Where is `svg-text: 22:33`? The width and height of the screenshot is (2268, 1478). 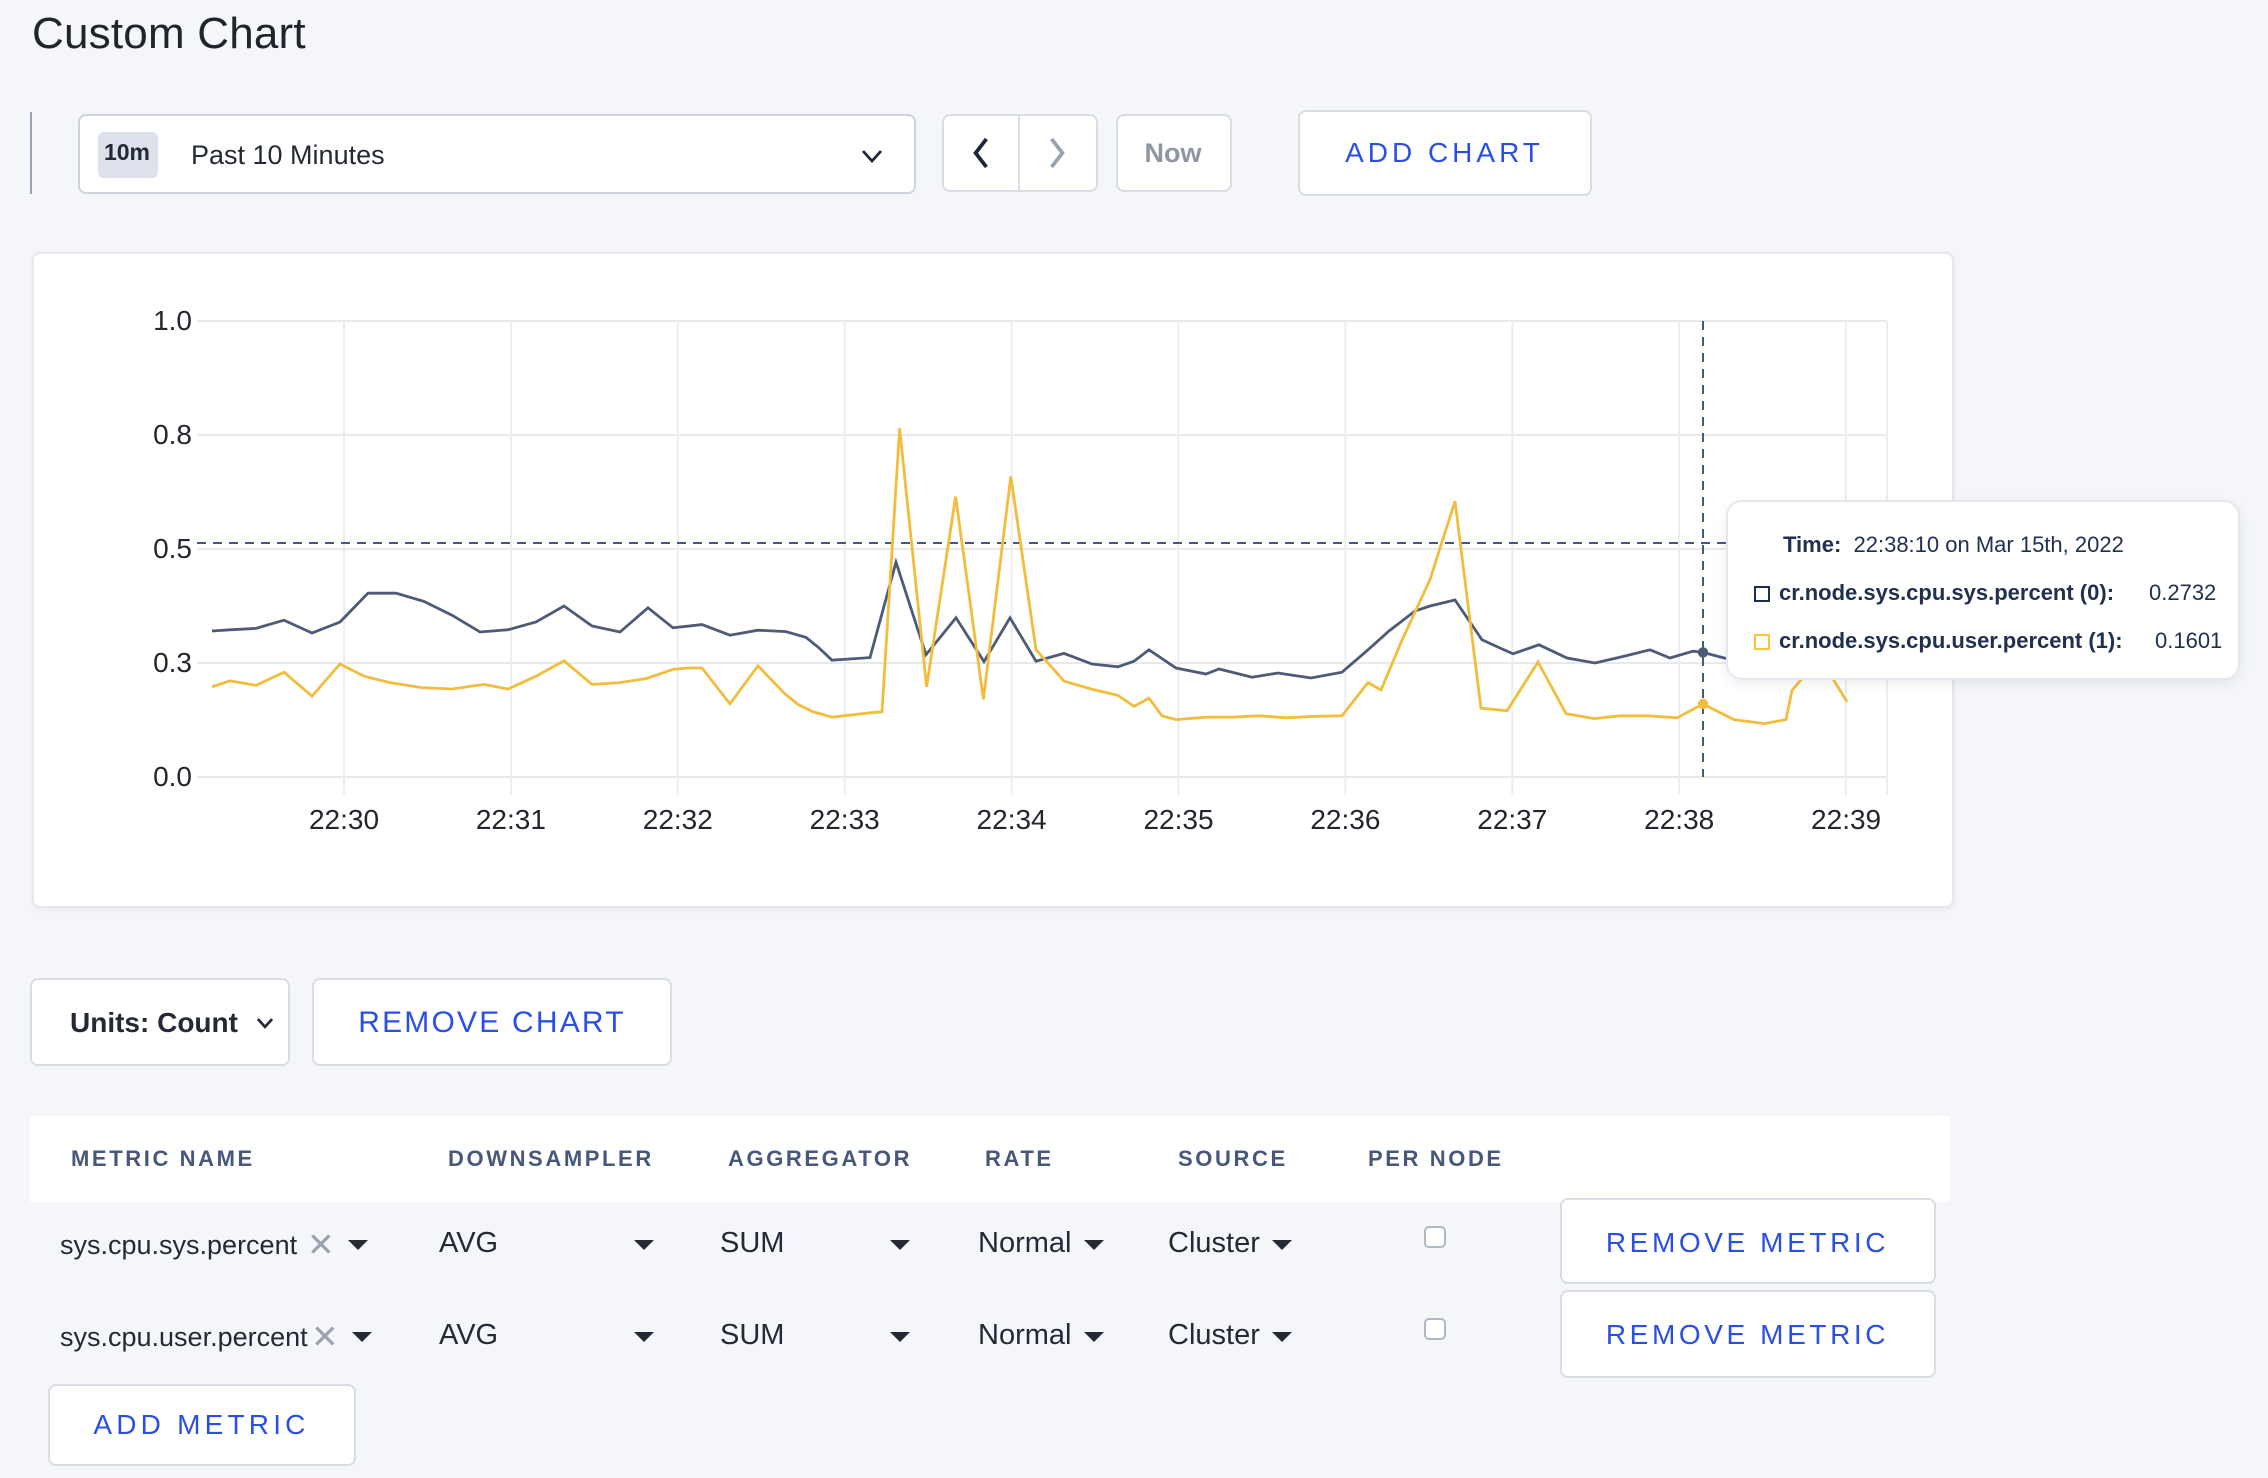
svg-text: 22:33 is located at coordinates (845, 819).